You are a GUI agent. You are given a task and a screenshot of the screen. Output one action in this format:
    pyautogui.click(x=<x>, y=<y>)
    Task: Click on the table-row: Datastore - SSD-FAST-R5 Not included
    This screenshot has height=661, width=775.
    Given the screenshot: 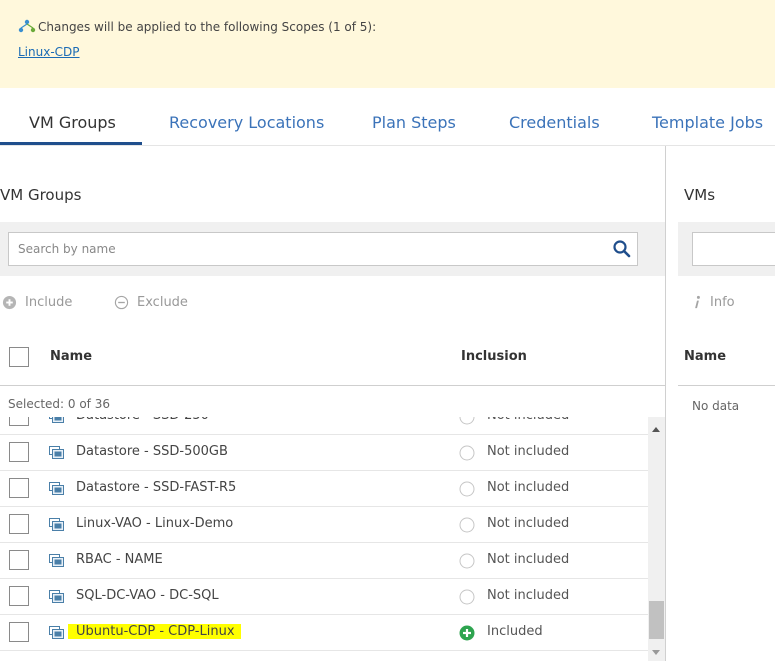 What is the action you would take?
    pyautogui.click(x=324, y=489)
    